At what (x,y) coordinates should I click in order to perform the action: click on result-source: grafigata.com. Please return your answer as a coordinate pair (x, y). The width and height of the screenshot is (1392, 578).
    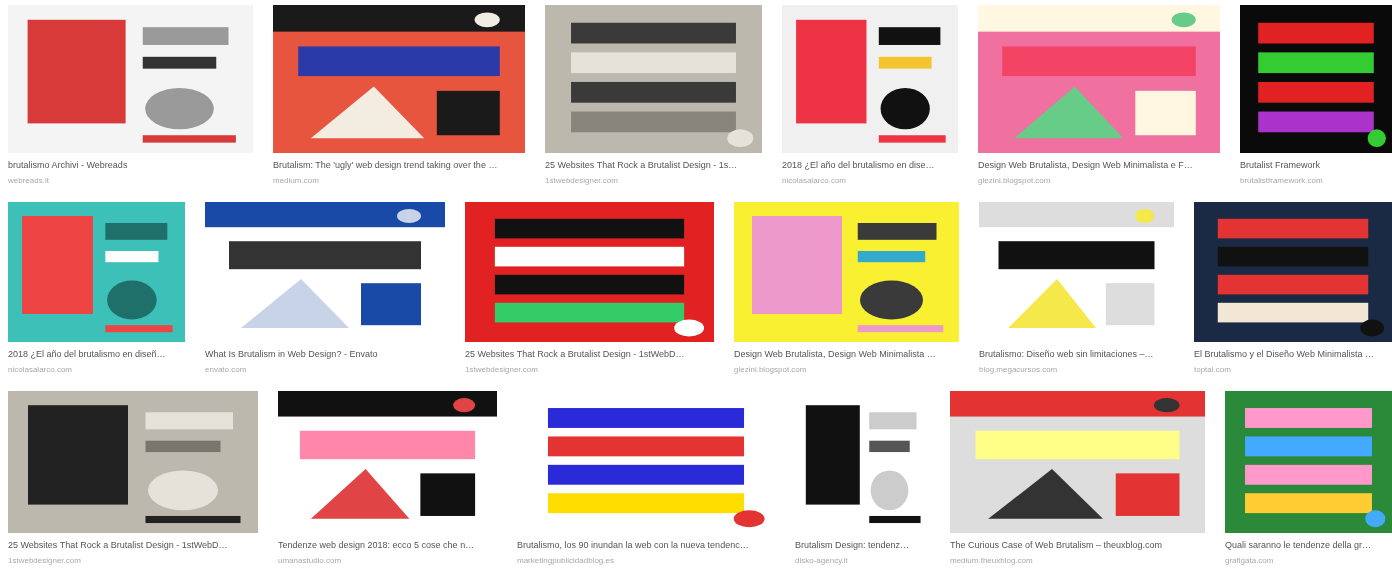
    Looking at the image, I should click on (1249, 560).